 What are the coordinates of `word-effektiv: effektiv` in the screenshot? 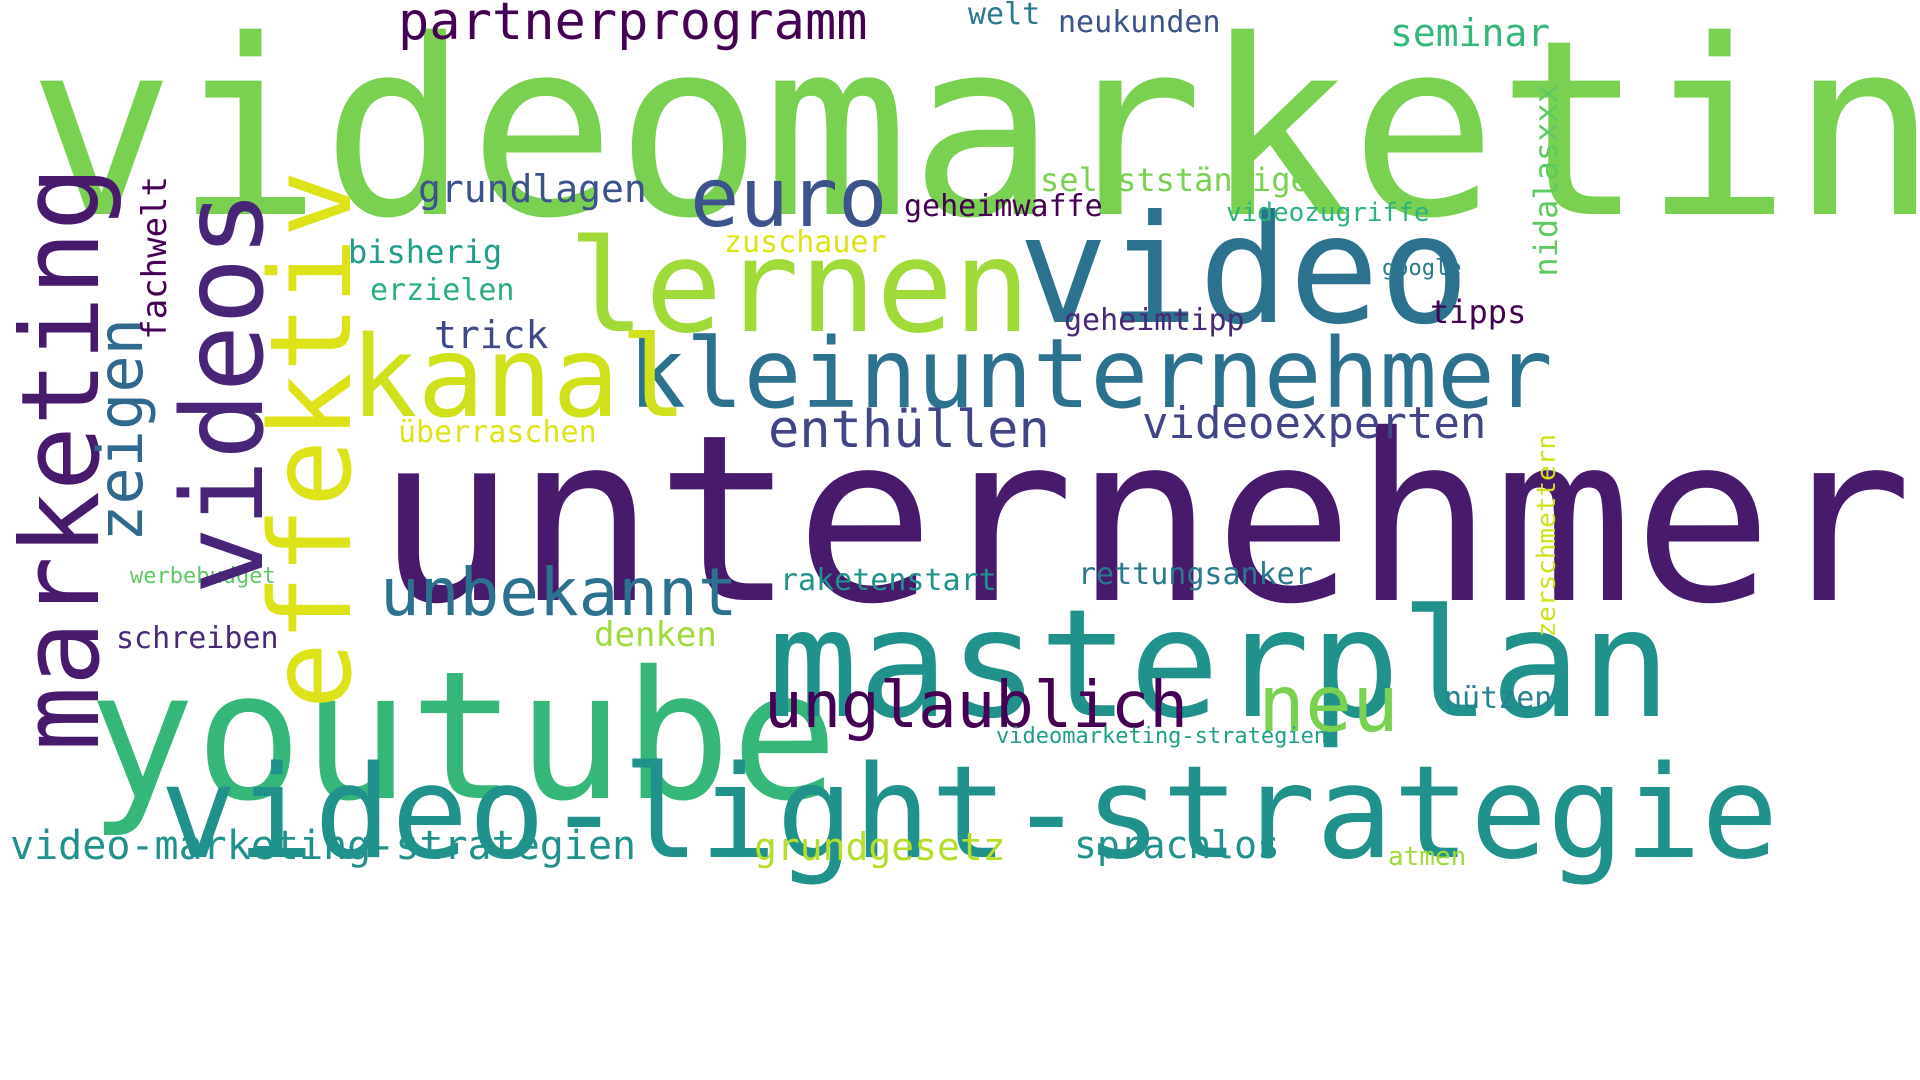 It's located at (312, 440).